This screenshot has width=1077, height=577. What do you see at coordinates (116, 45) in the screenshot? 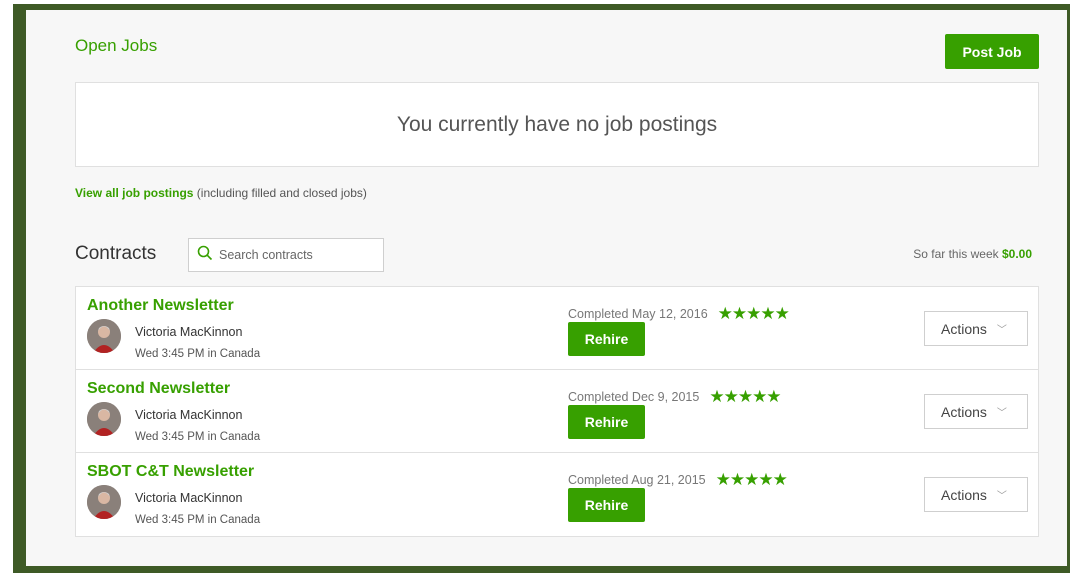
I see `open-jobs-heading: Open Jobs` at bounding box center [116, 45].